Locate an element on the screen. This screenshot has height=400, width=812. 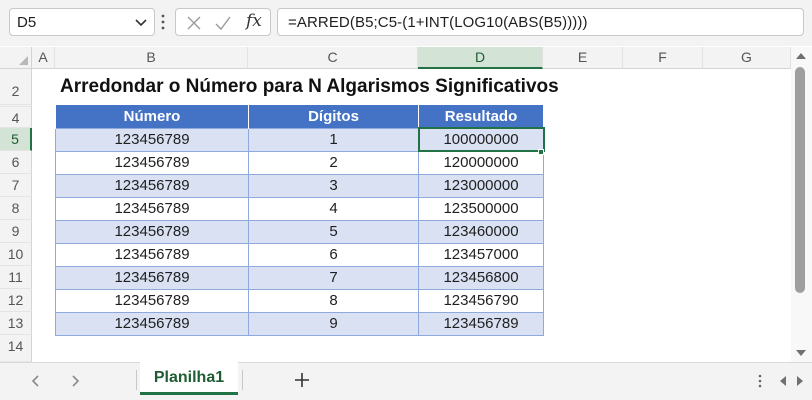
tab-planilha1: Planilha1 is located at coordinates (189, 378).